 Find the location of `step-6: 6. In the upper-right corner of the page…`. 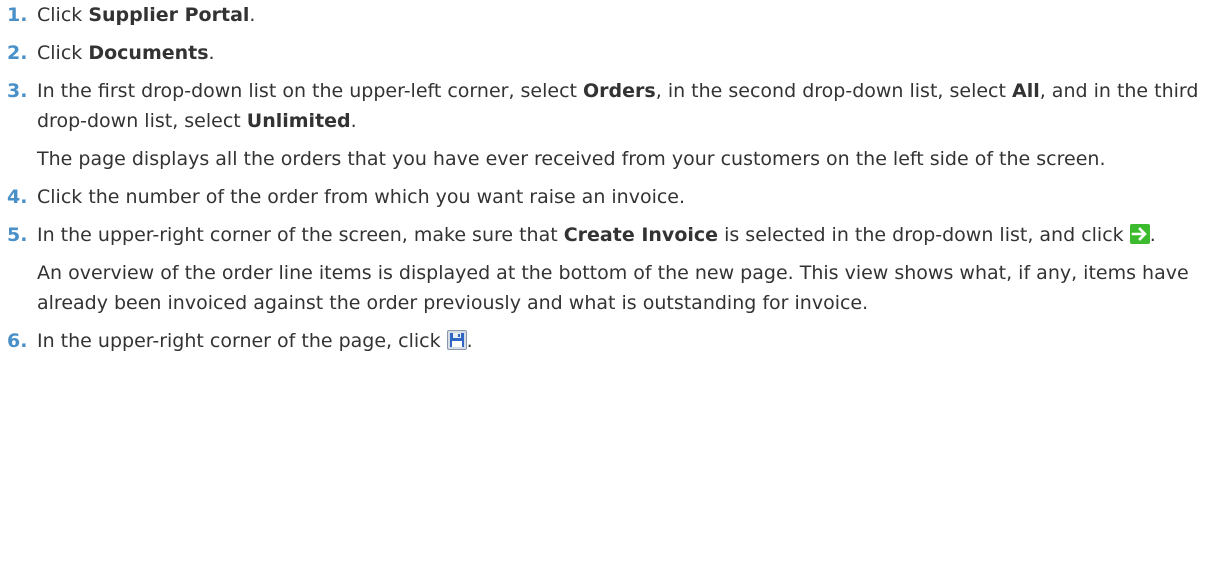

step-6: 6. In the upper-right corner of the page… is located at coordinates (610, 341).